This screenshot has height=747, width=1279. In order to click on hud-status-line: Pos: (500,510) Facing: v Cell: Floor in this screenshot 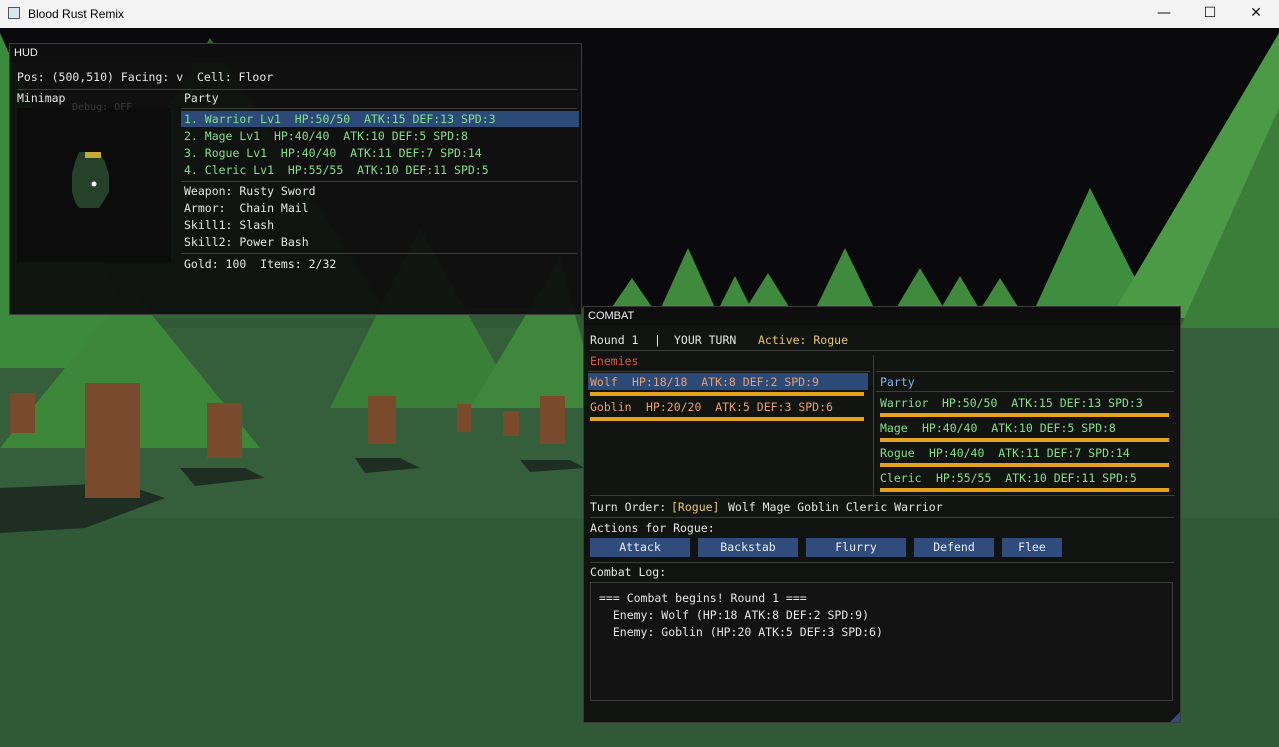, I will do `click(145, 77)`.